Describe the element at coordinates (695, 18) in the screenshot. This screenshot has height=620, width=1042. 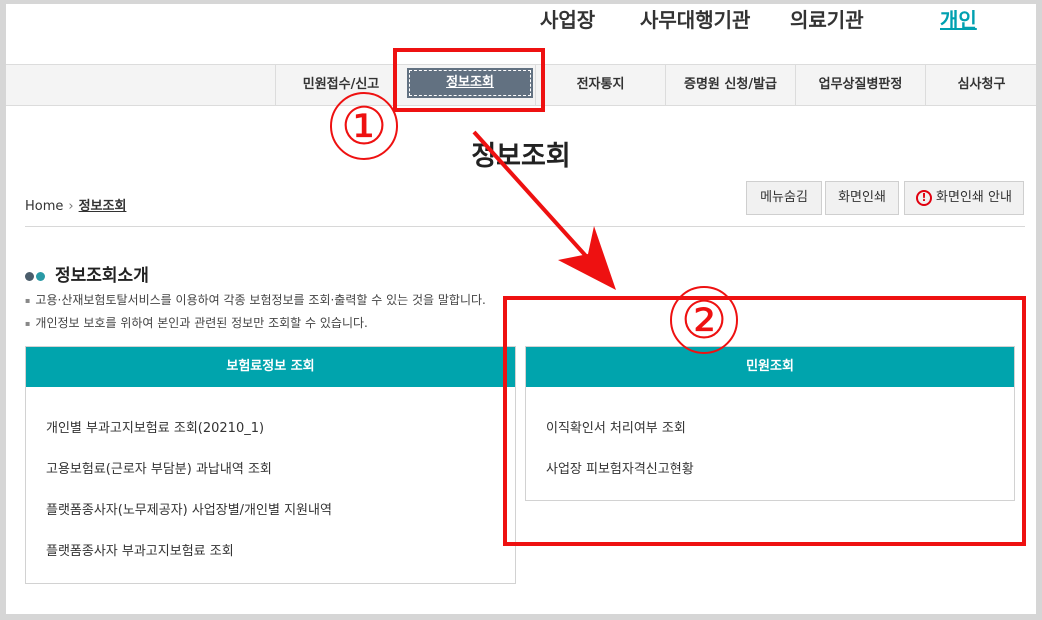
I see `nav-agency: 사무대행기관` at that location.